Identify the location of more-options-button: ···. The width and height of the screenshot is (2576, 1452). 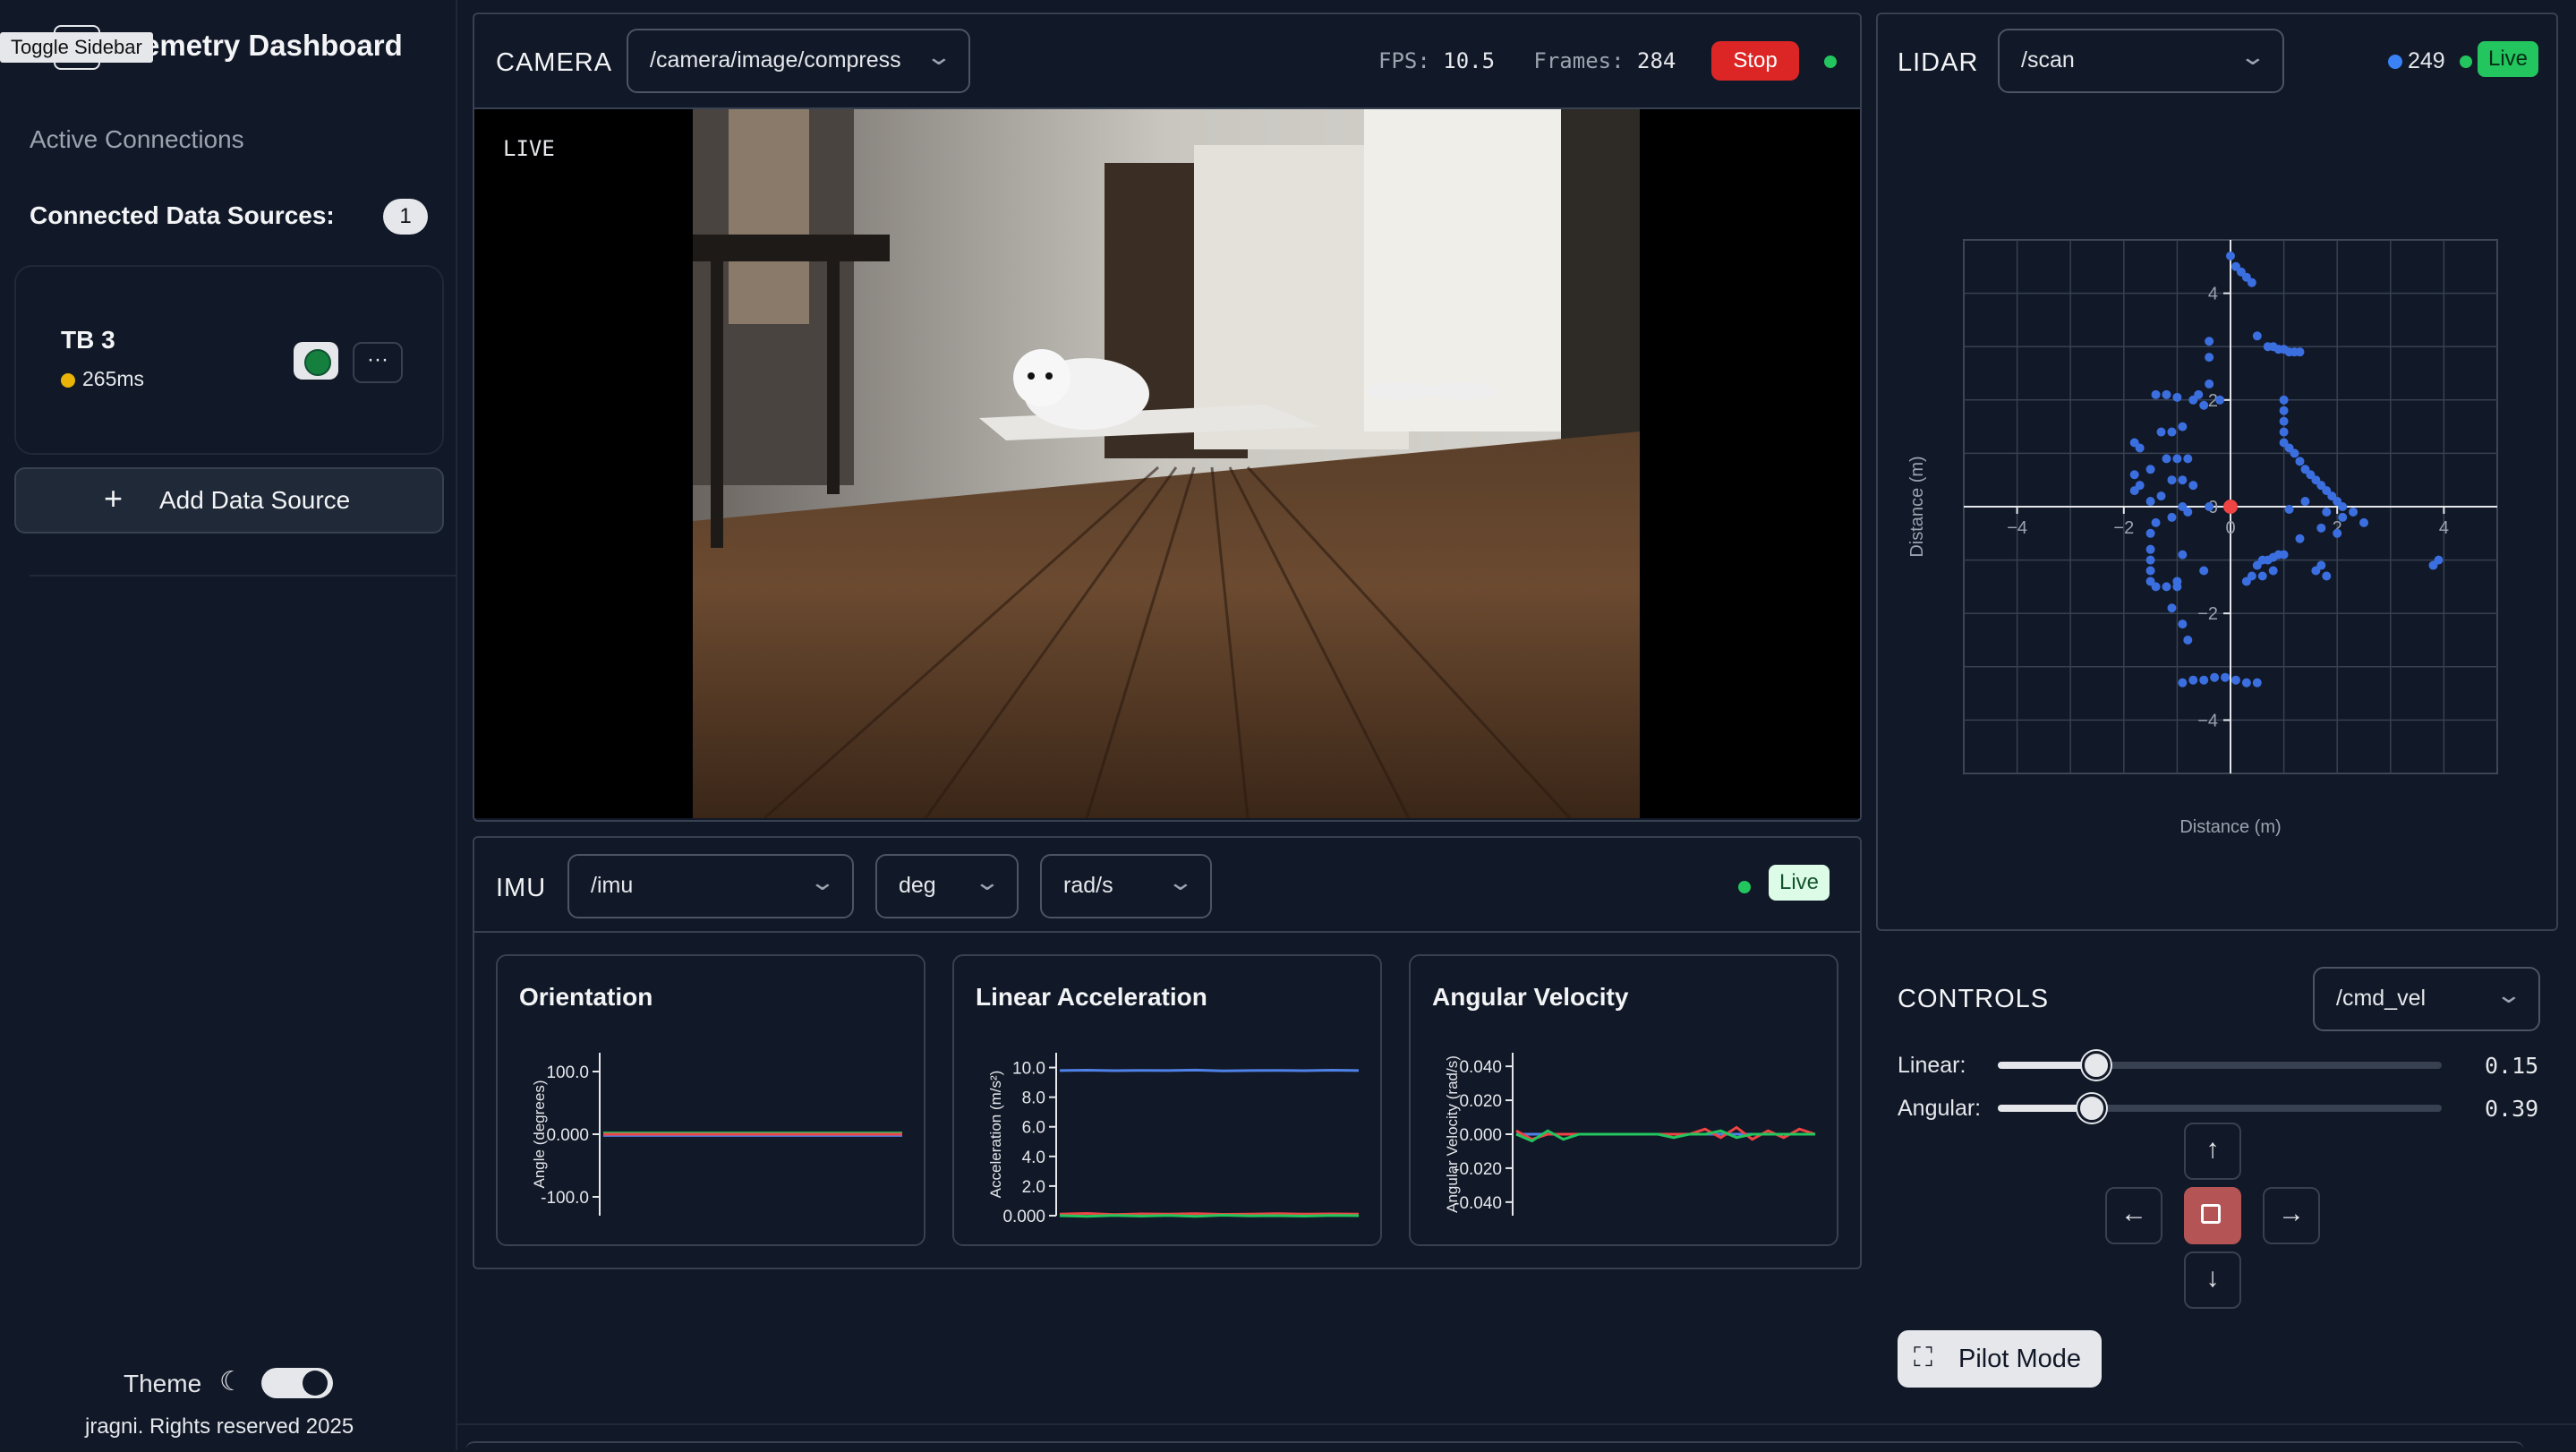
(378, 362).